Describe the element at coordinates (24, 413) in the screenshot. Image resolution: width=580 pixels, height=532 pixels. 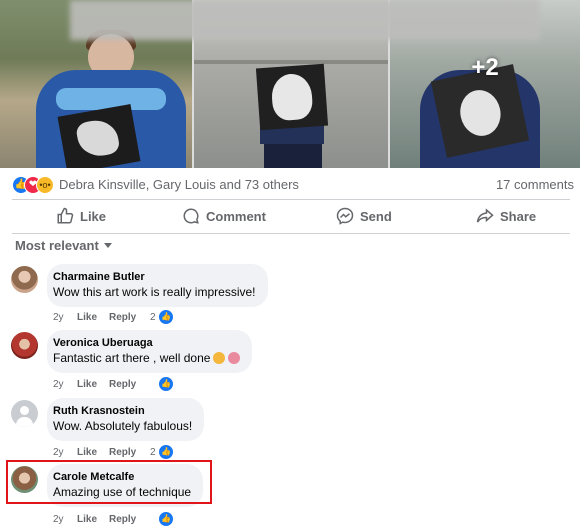
I see `default-avatar-icon` at that location.